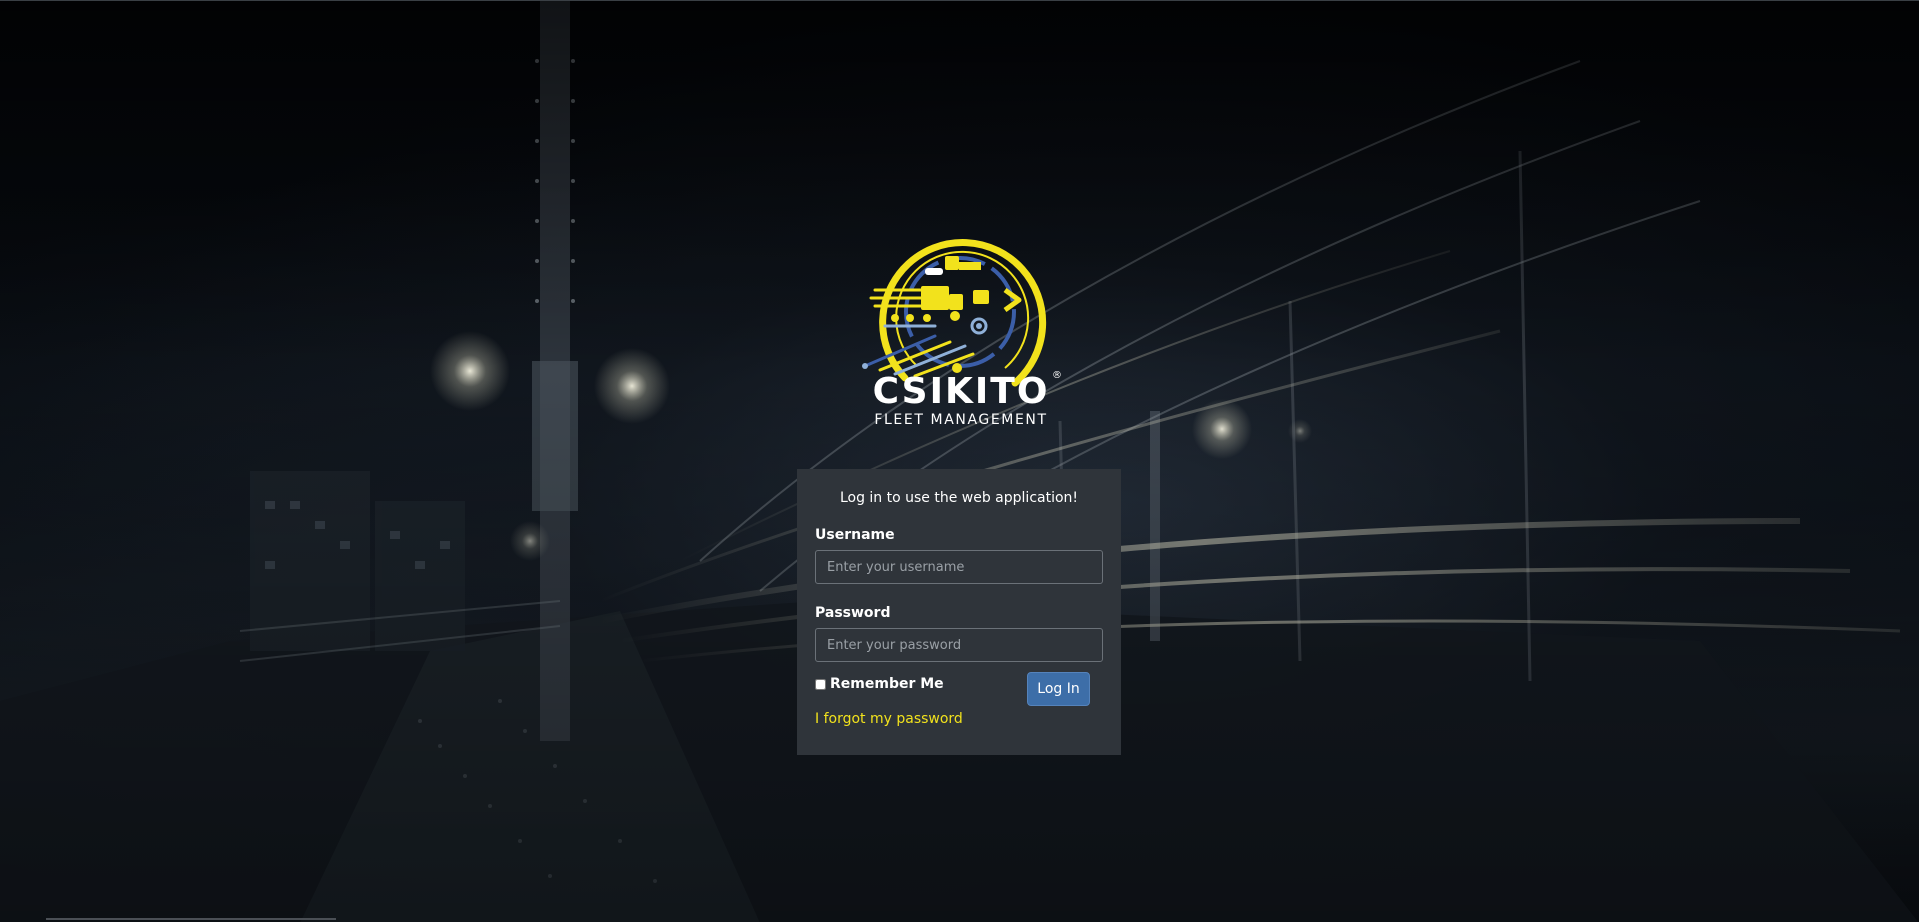 Image resolution: width=1919 pixels, height=922 pixels. I want to click on remember-me: Remember Me, so click(879, 684).